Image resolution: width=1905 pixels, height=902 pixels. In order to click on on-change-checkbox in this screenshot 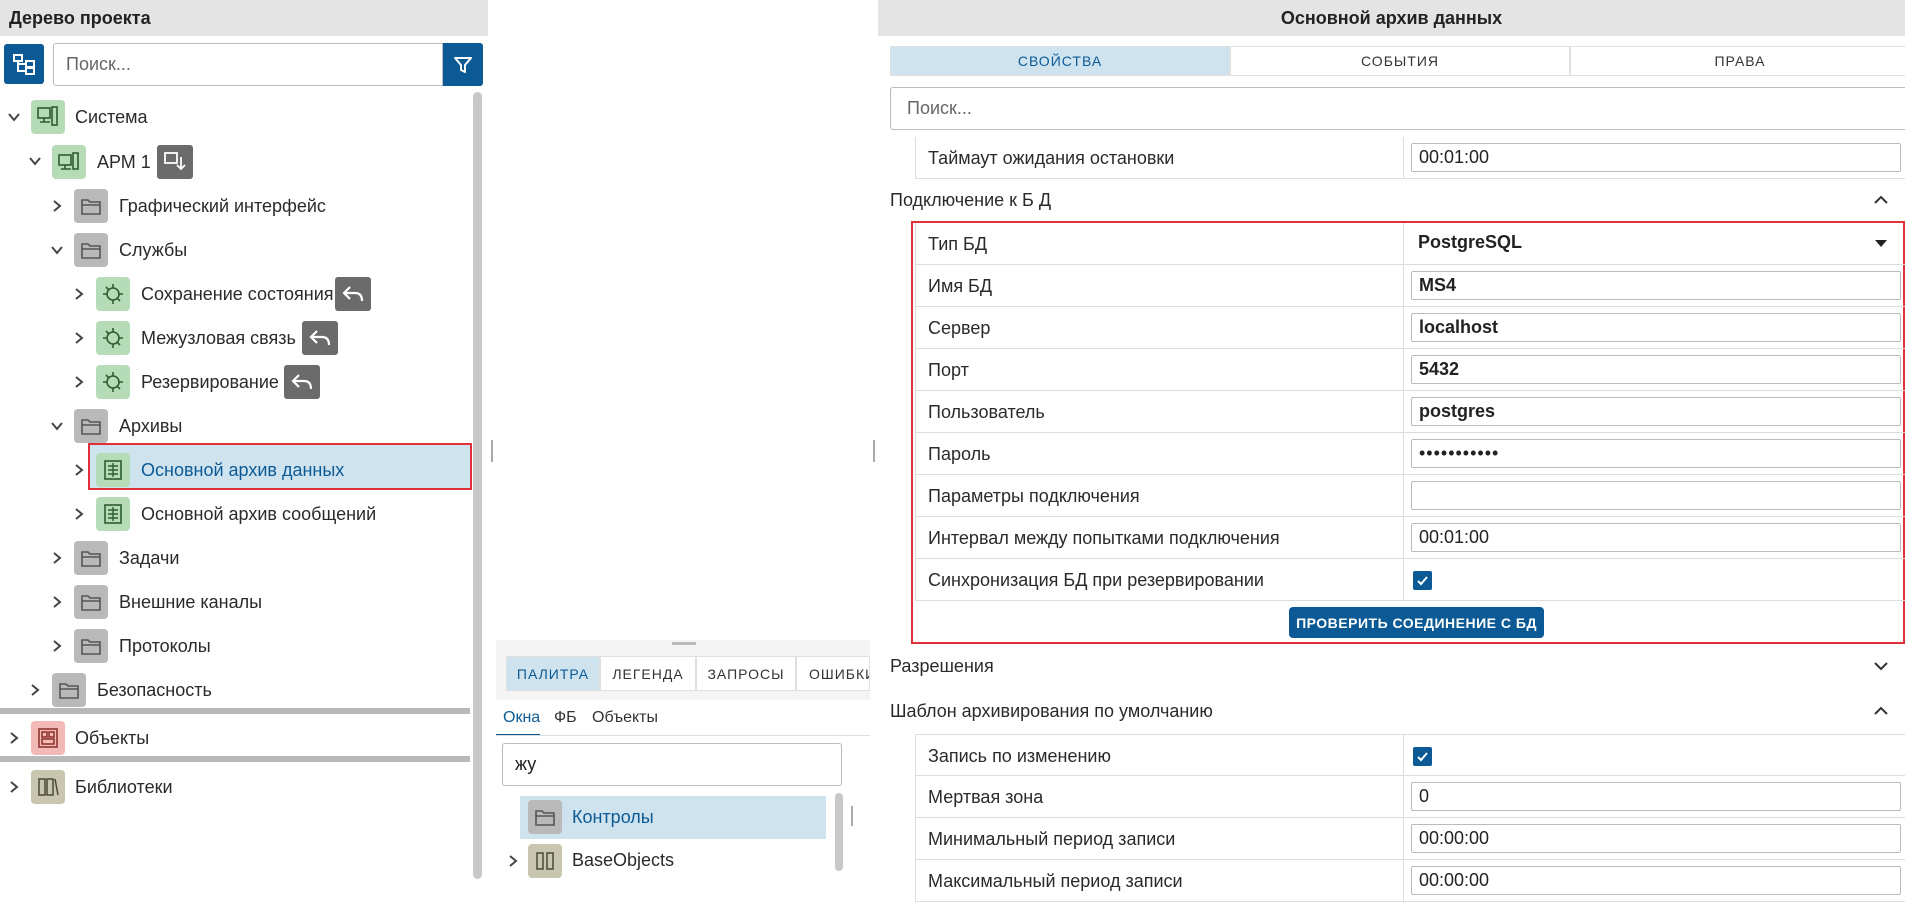, I will do `click(1422, 756)`.